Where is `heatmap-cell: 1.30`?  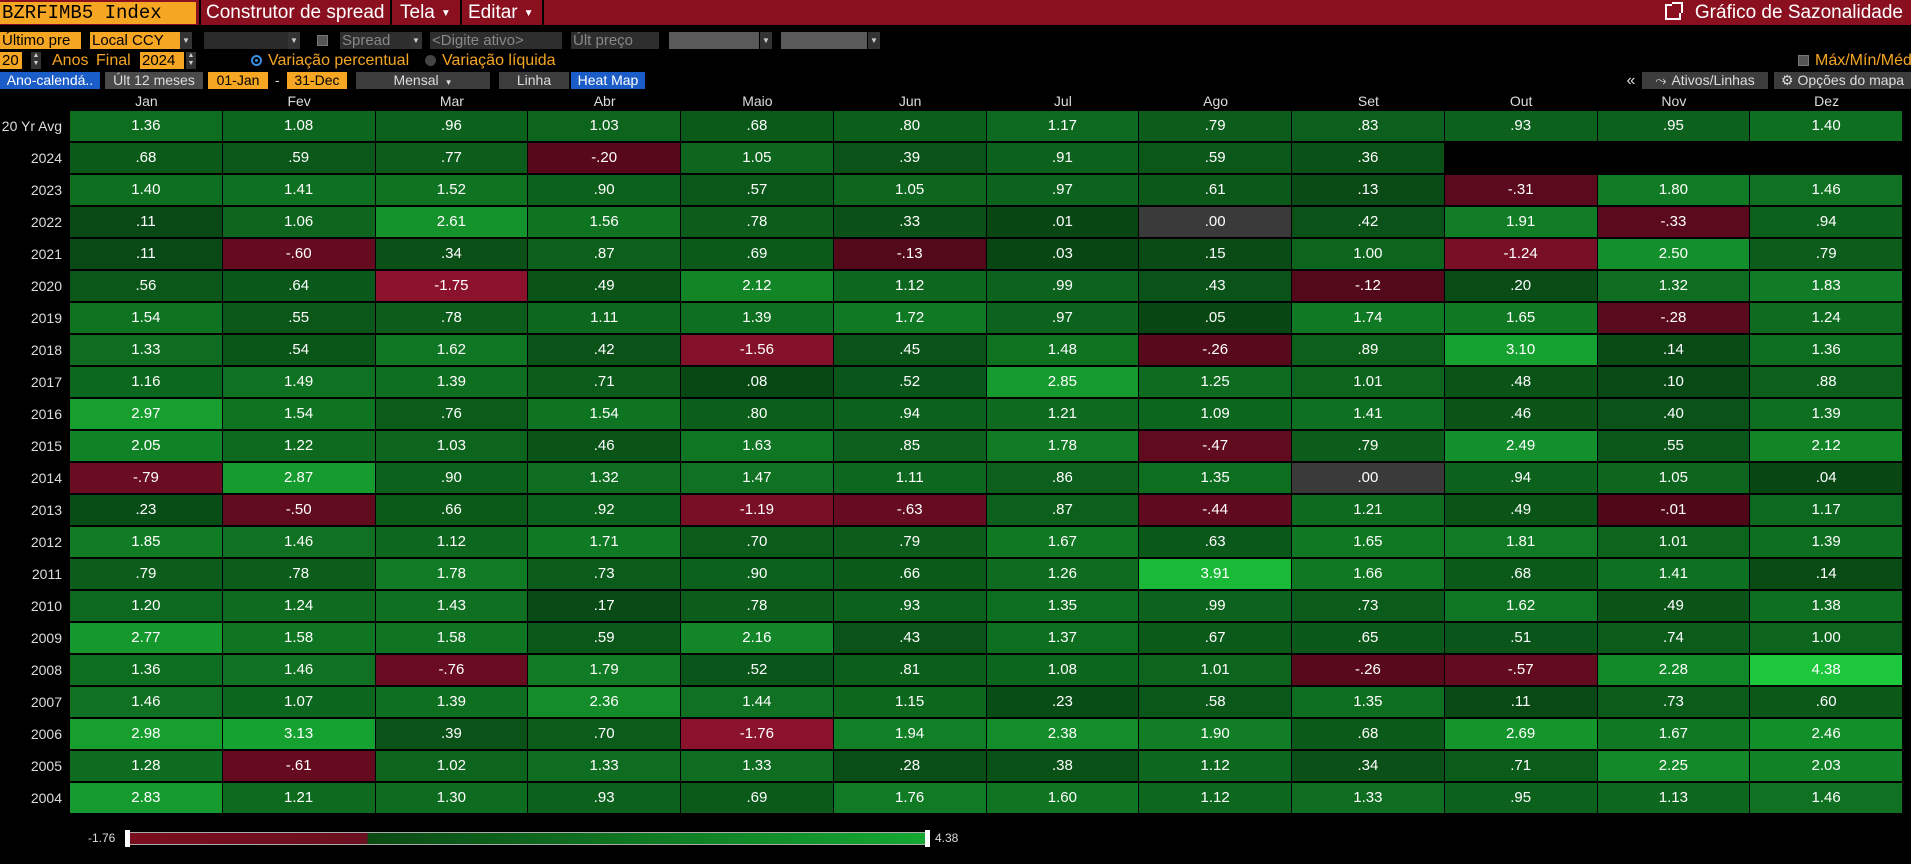
heatmap-cell: 1.30 is located at coordinates (451, 798).